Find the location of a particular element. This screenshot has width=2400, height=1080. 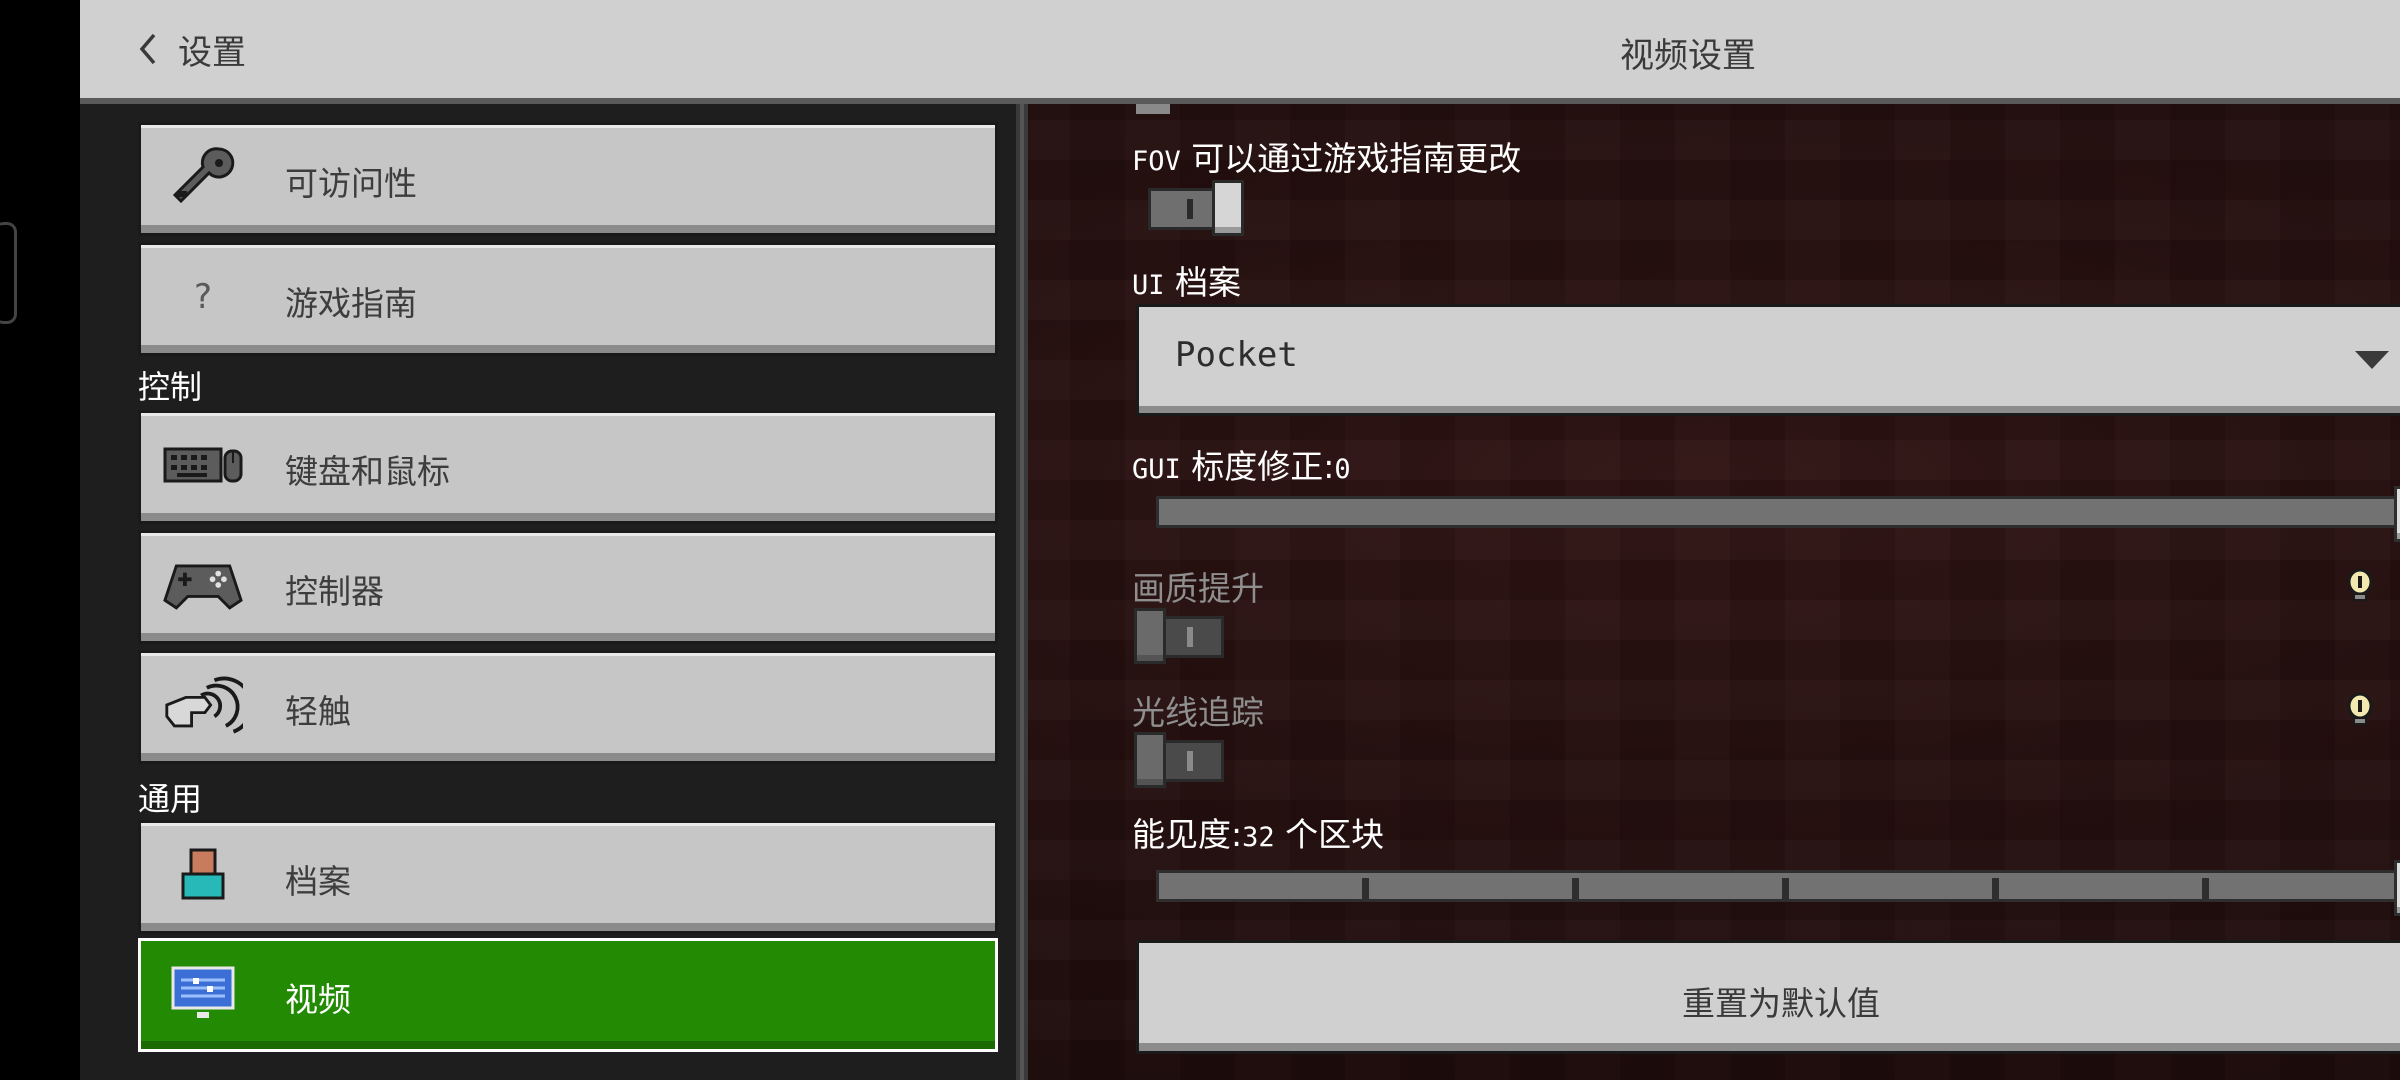

sidebar-item-label: 档案 is located at coordinates (318, 881).